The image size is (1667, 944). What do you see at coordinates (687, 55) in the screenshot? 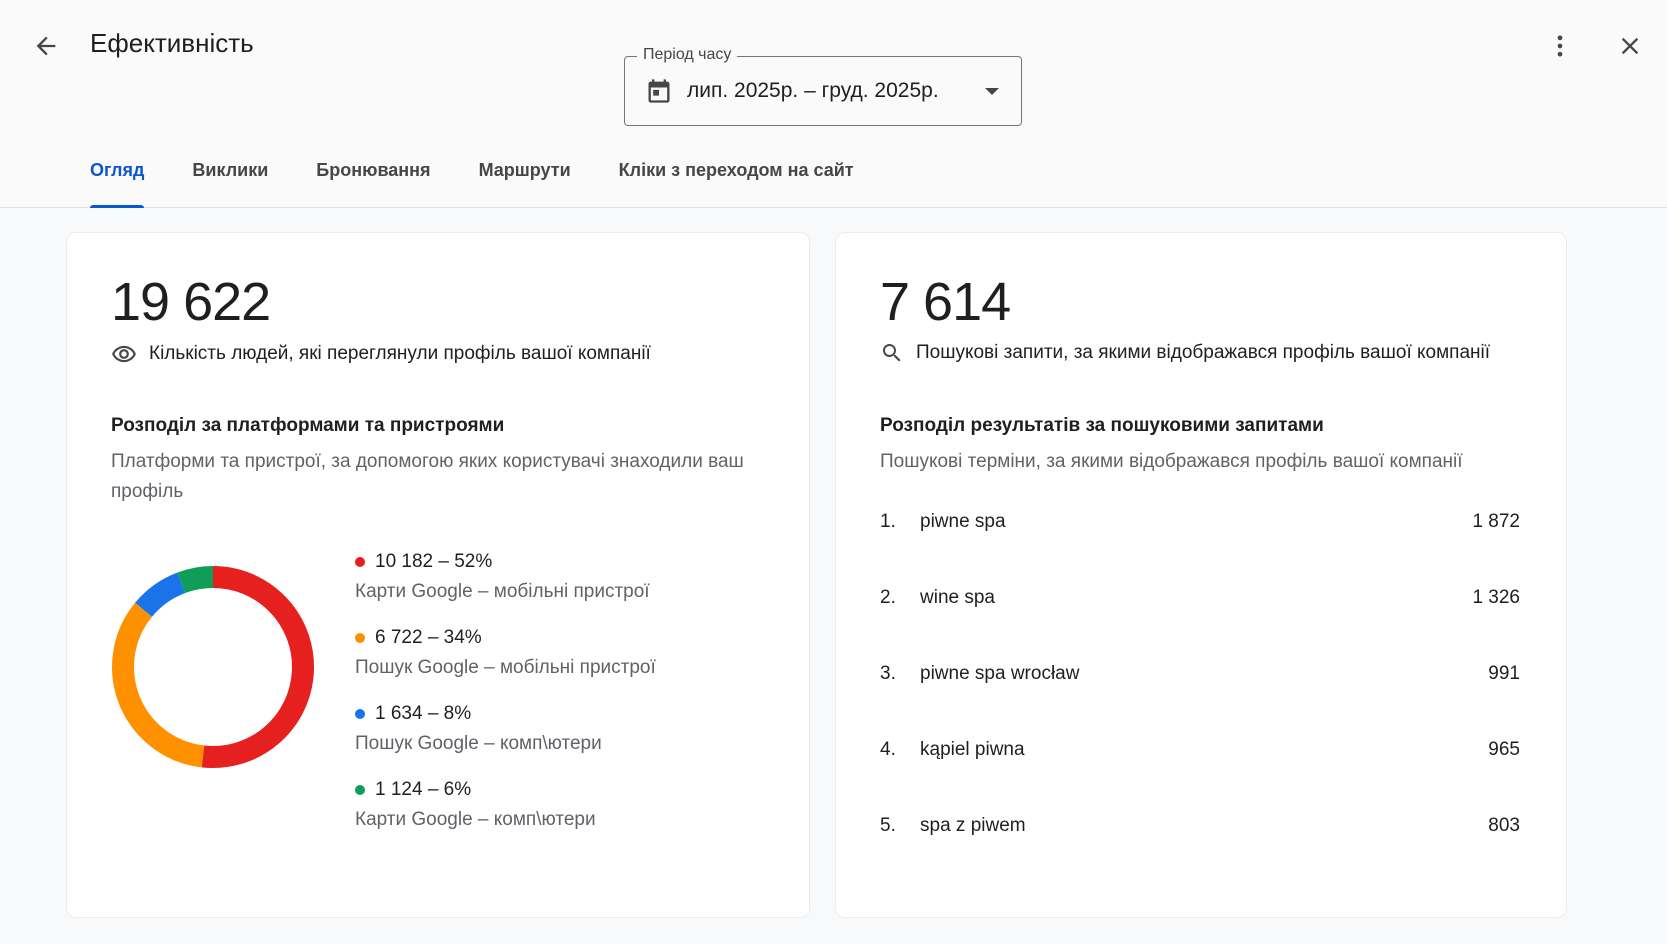
I see `period-label: Період часу` at bounding box center [687, 55].